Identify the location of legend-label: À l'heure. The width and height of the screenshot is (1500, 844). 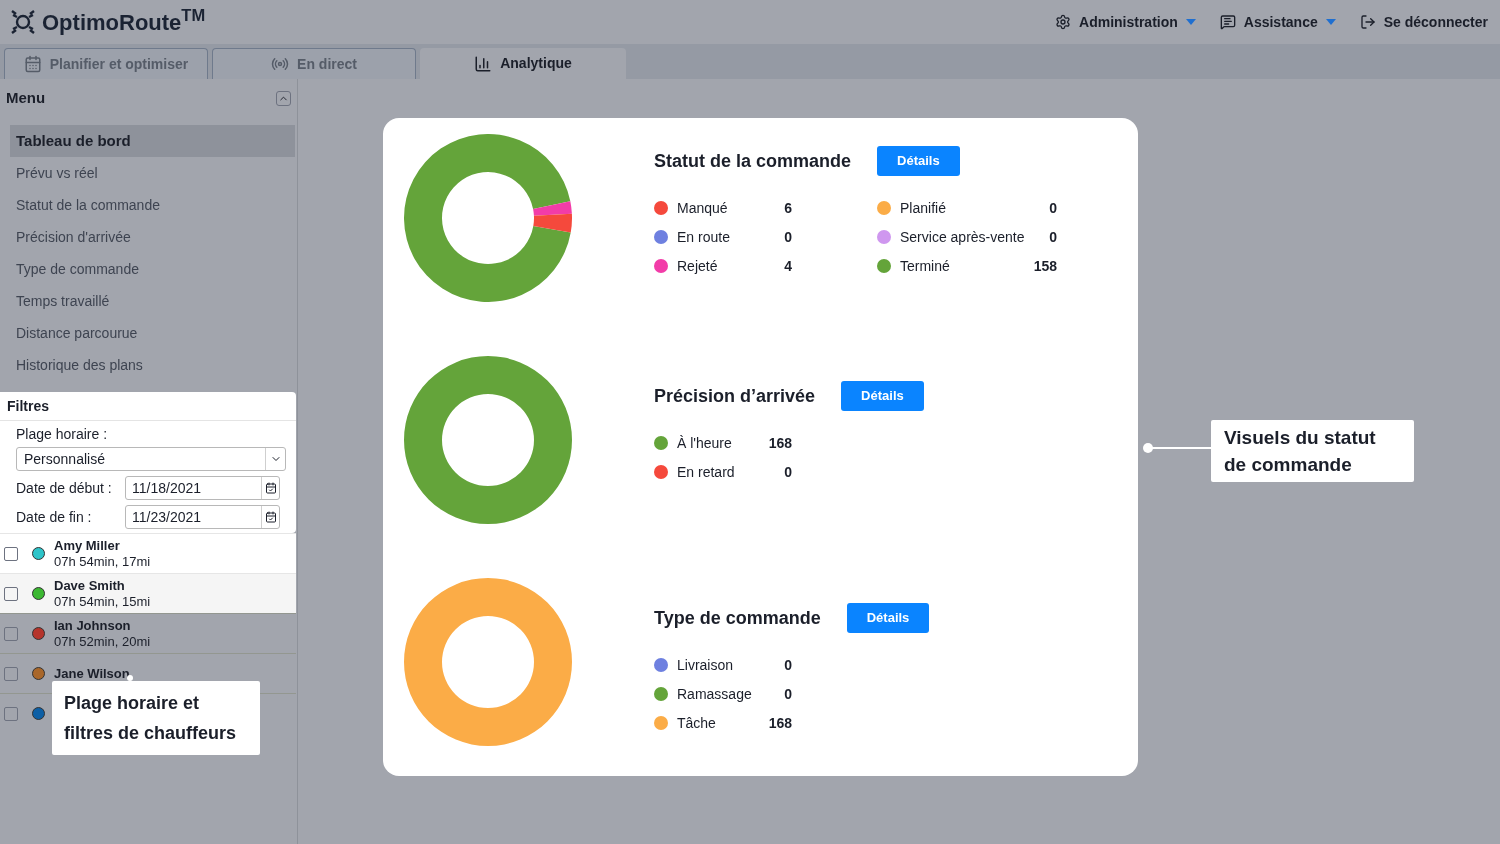
(704, 443).